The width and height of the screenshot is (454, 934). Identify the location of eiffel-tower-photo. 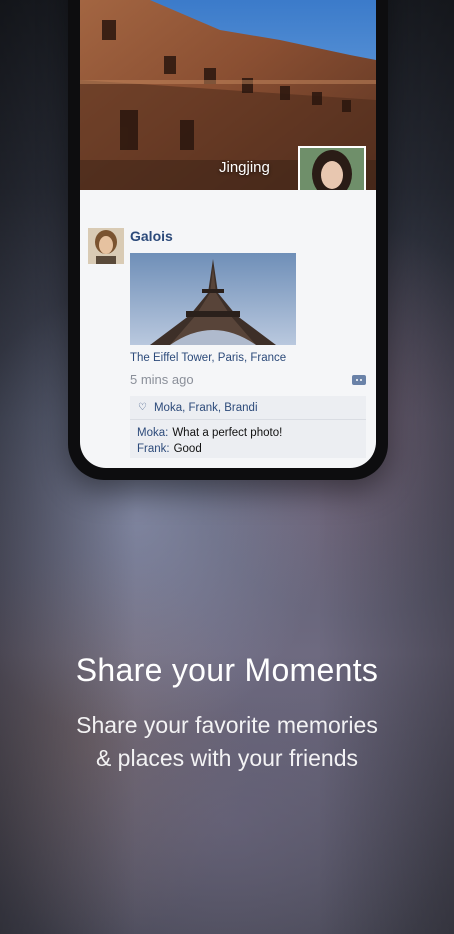
(213, 299).